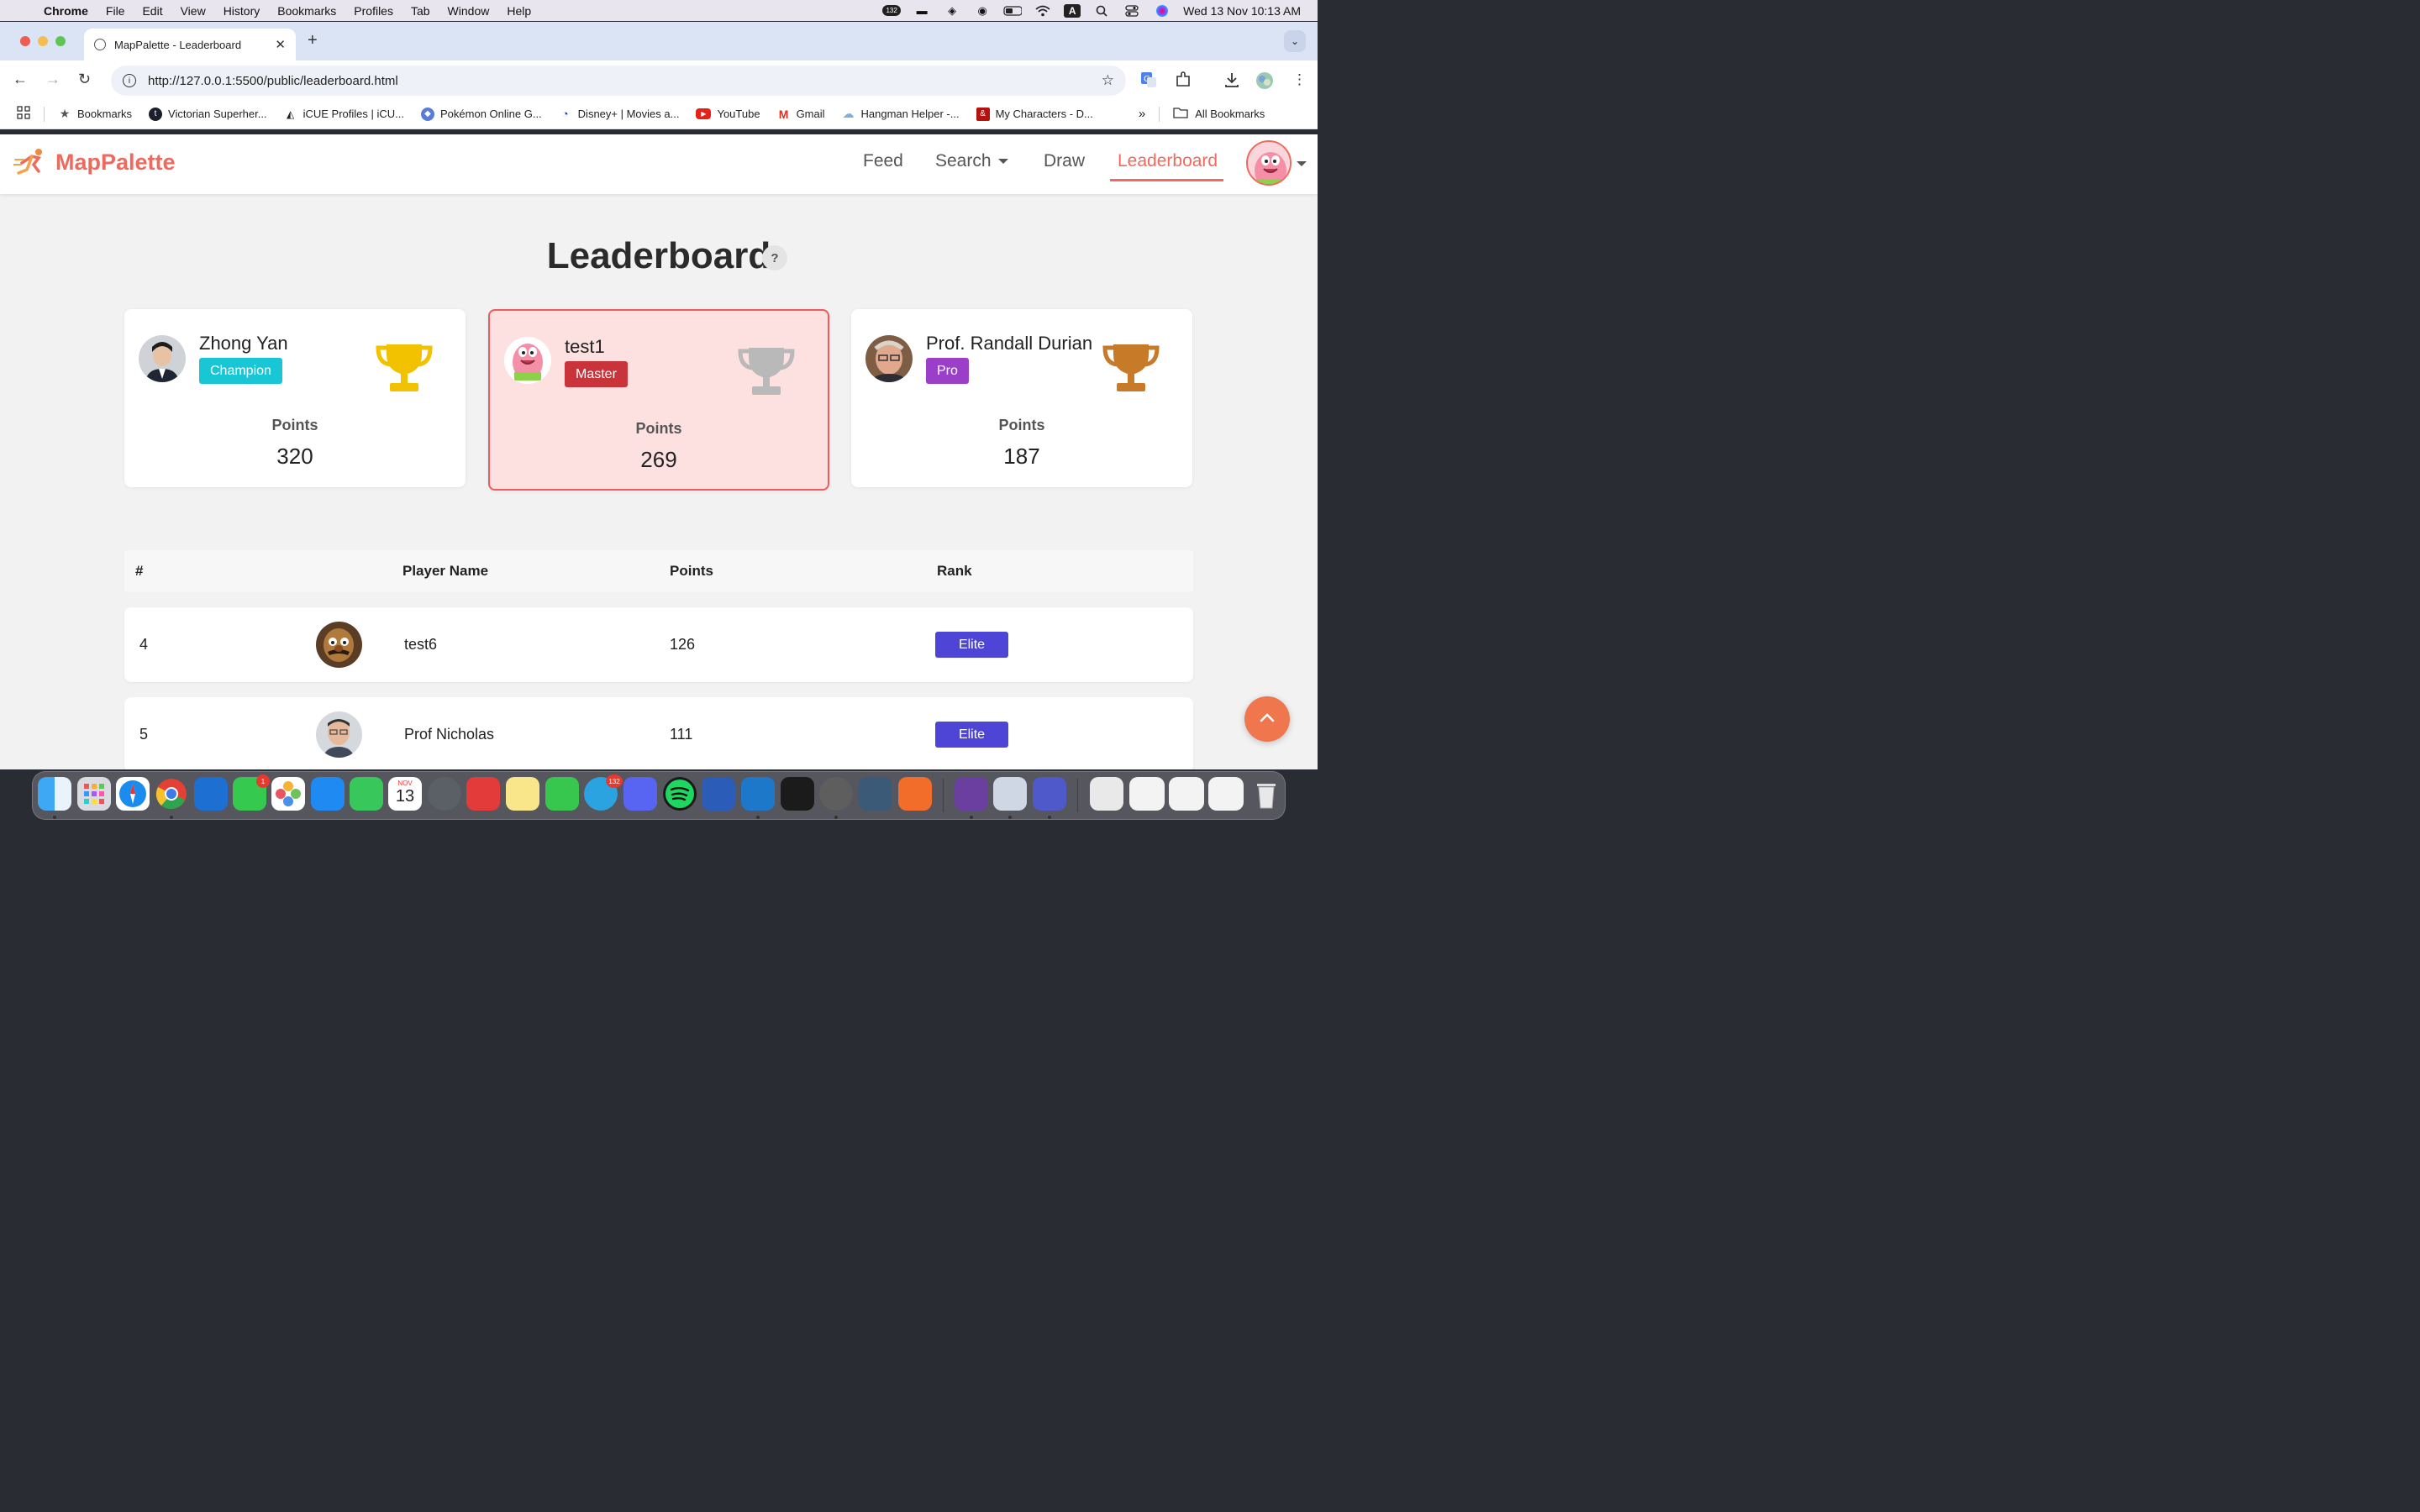 The height and width of the screenshot is (1512, 2420). I want to click on nav-feed: Feed, so click(883, 161).